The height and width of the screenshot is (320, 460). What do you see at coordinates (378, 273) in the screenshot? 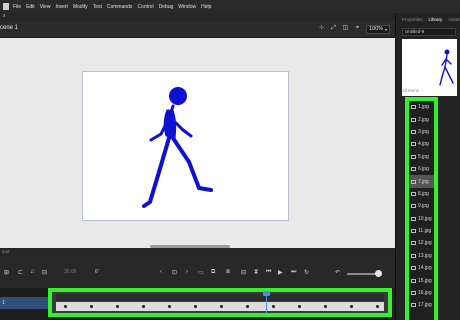
I see `timeline-zoom-knob` at bounding box center [378, 273].